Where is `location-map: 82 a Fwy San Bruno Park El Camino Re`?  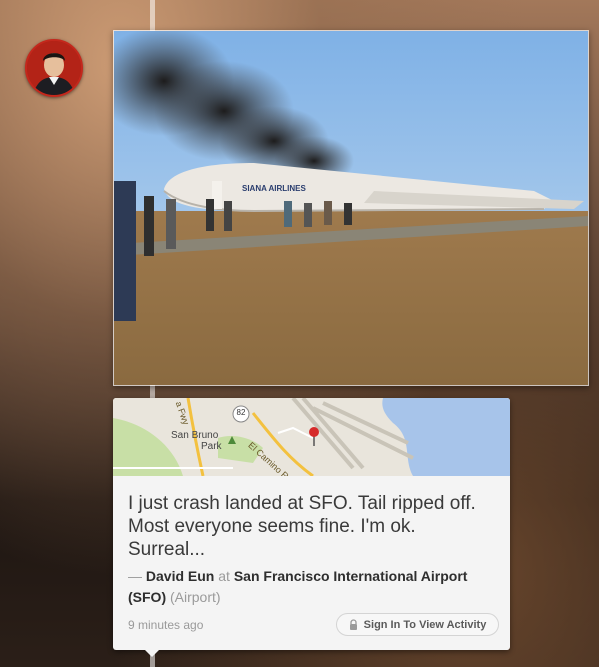
location-map: 82 a Fwy San Bruno Park El Camino Re is located at coordinates (311, 437).